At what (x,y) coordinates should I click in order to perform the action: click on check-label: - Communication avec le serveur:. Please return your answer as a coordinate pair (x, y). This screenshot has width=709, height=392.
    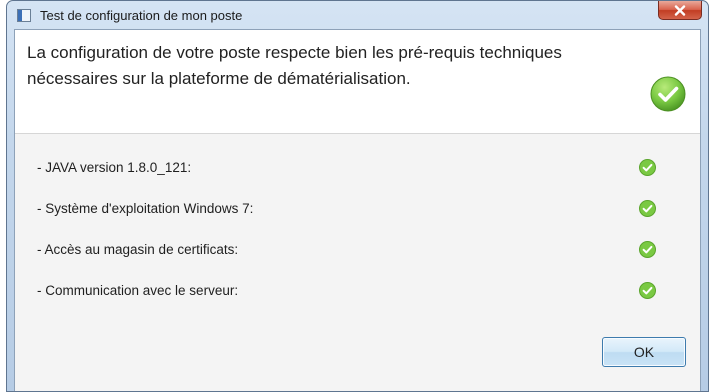
    Looking at the image, I should click on (138, 290).